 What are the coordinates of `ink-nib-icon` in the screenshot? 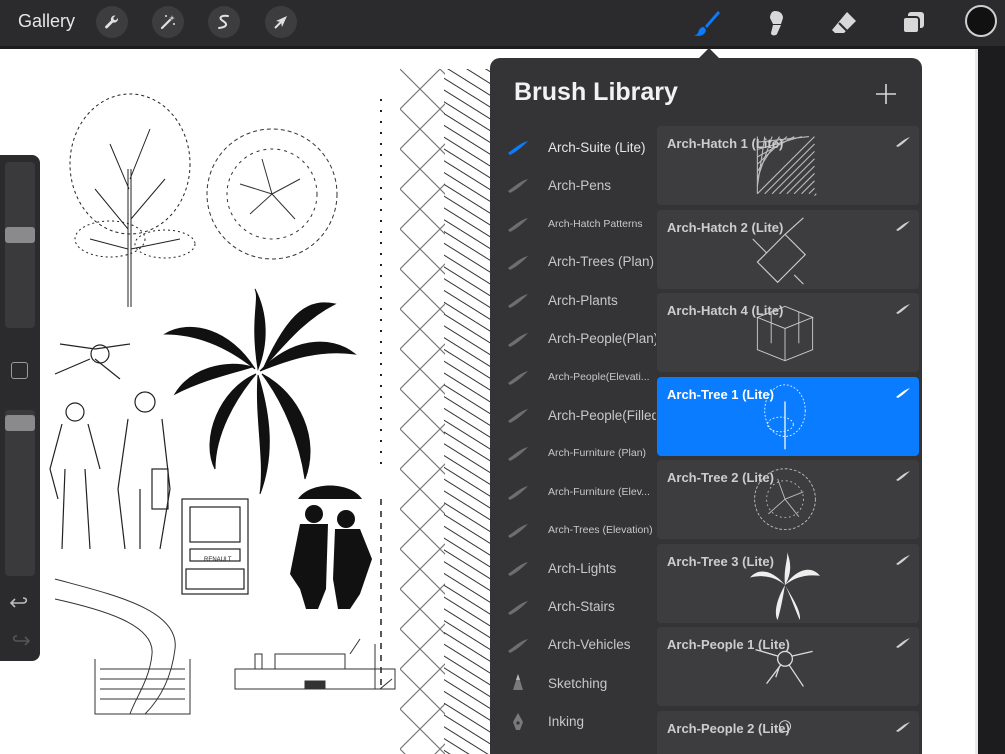 It's located at (518, 721).